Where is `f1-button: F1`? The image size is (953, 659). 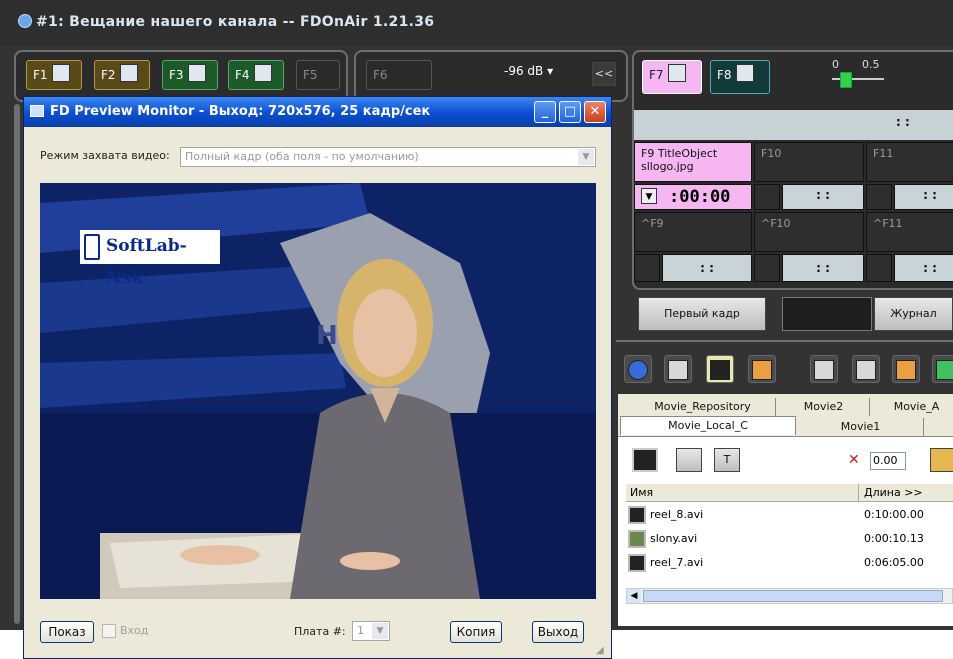 f1-button: F1 is located at coordinates (54, 75).